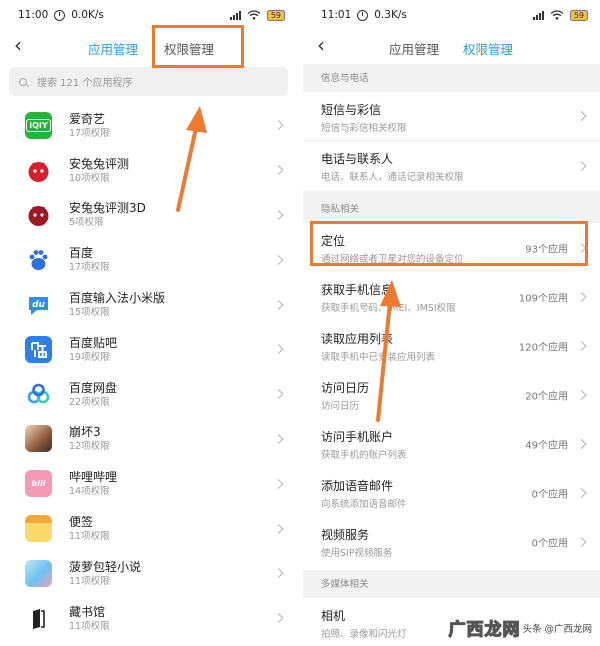 The height and width of the screenshot is (646, 600). What do you see at coordinates (89, 402) in the screenshot?
I see `app-permission-count: 22项权限` at bounding box center [89, 402].